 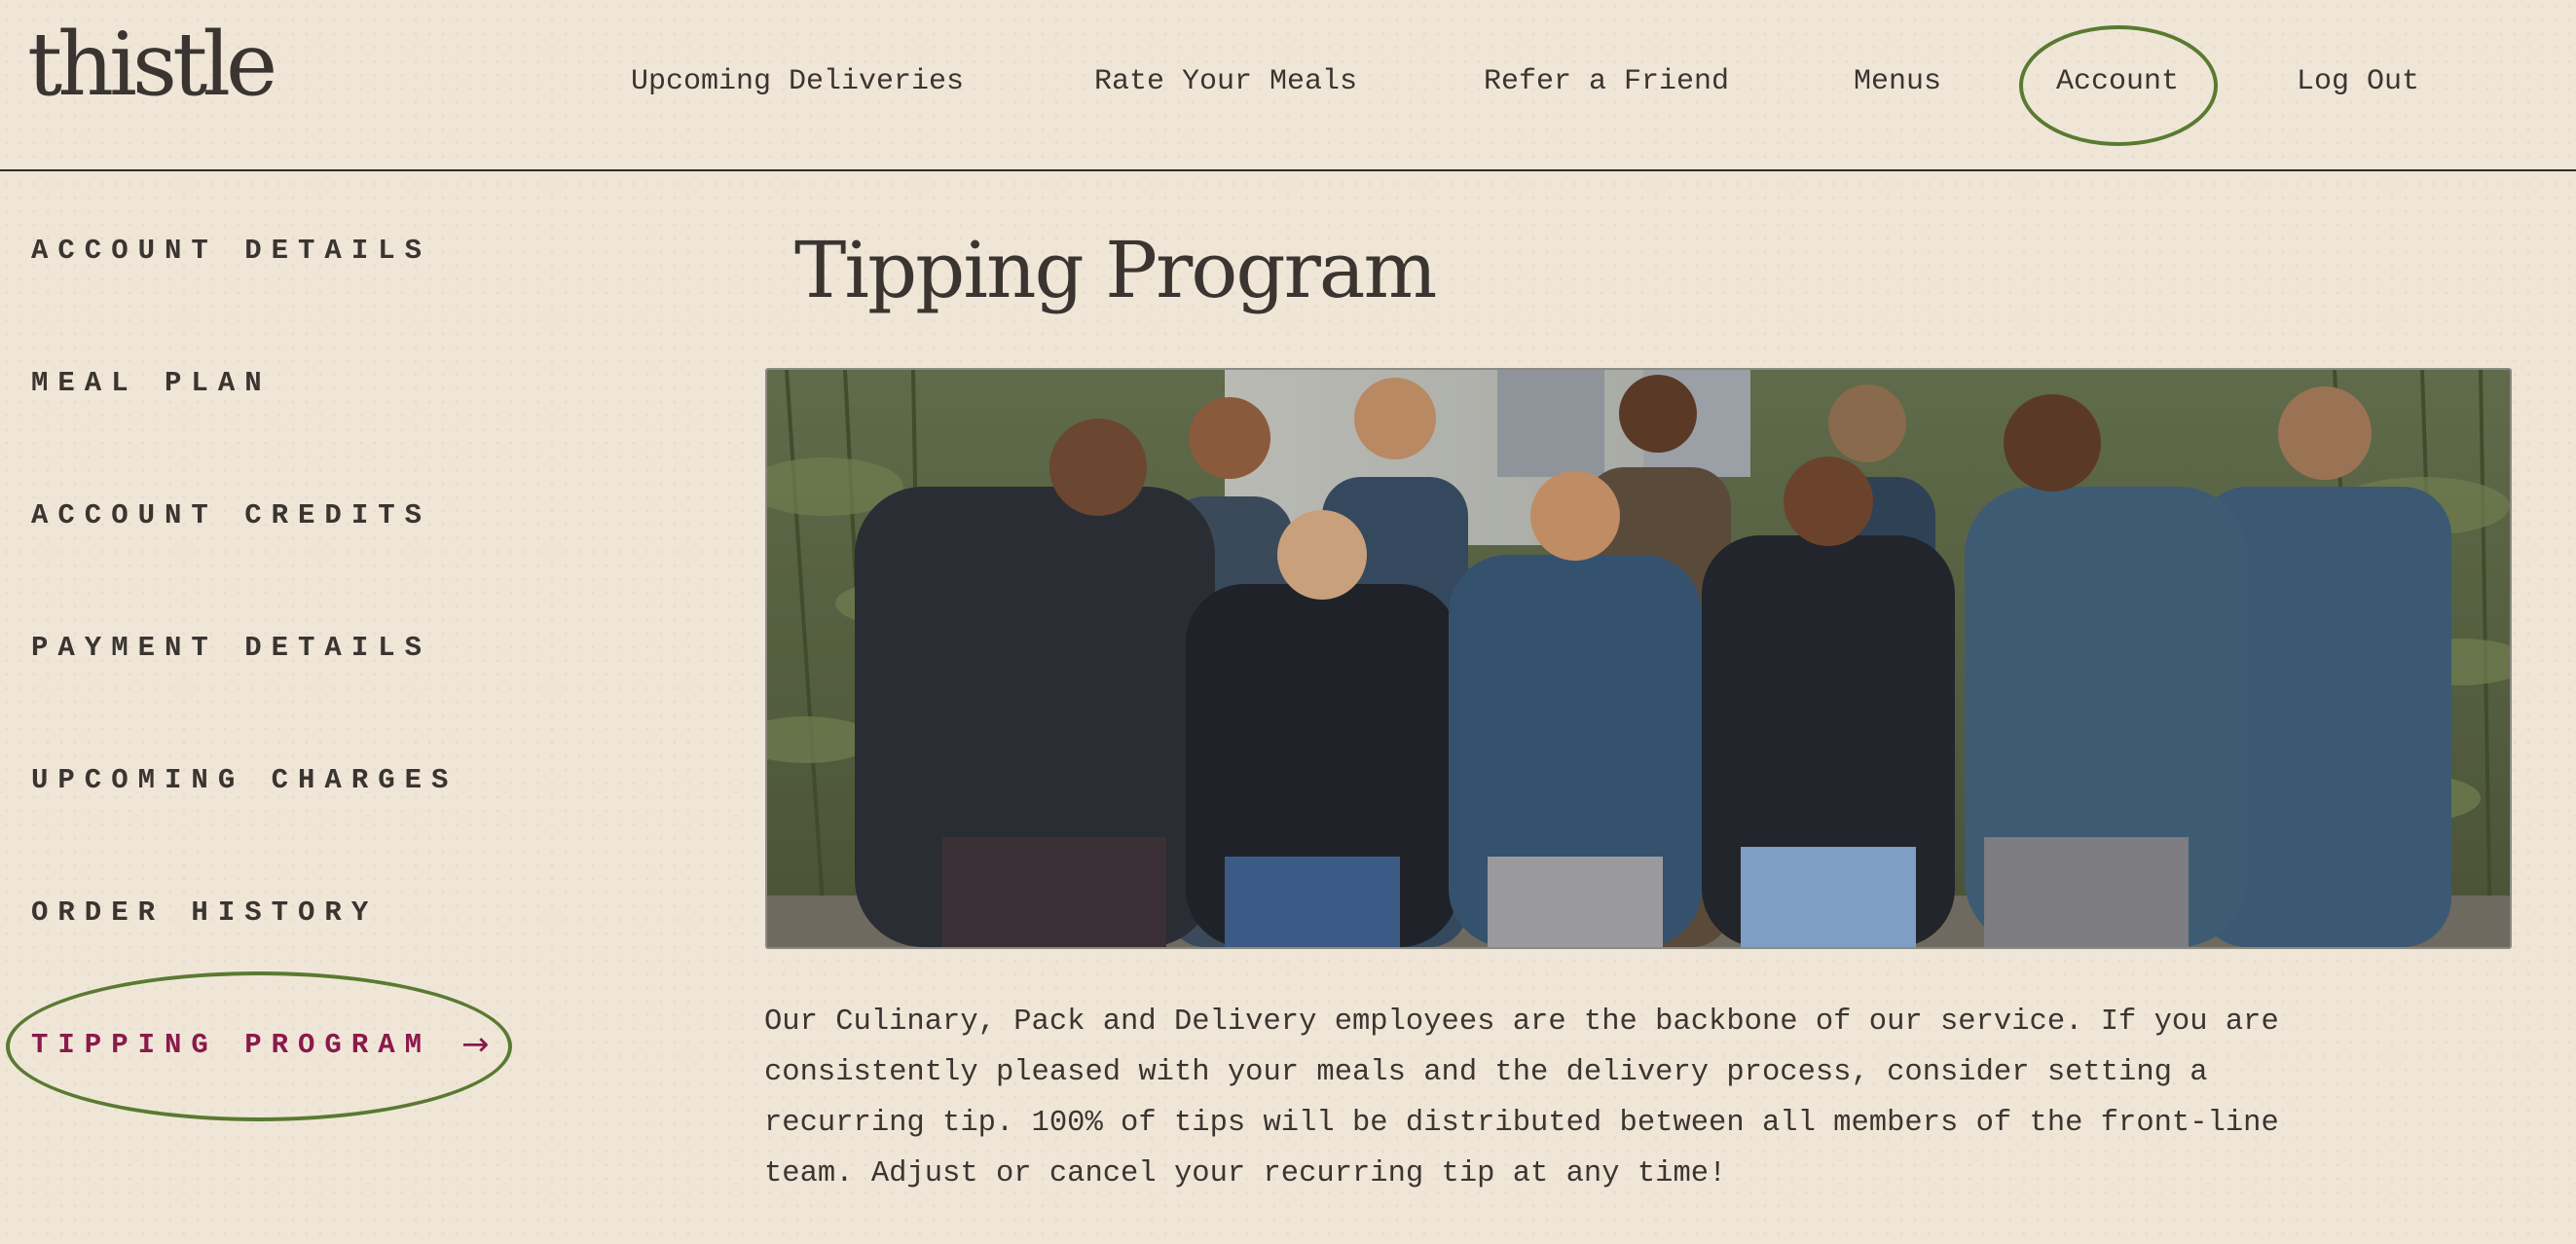 I want to click on sidebar-item-account-credits: ACCOUNT CREDITS, so click(x=231, y=515).